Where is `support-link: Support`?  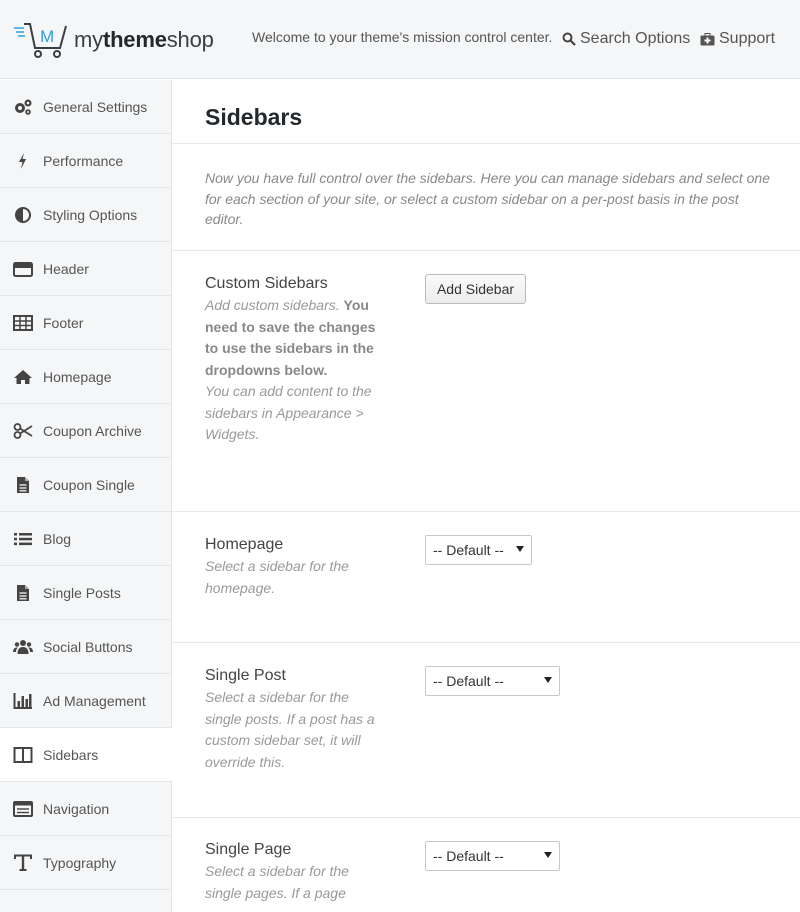 support-link: Support is located at coordinates (737, 39).